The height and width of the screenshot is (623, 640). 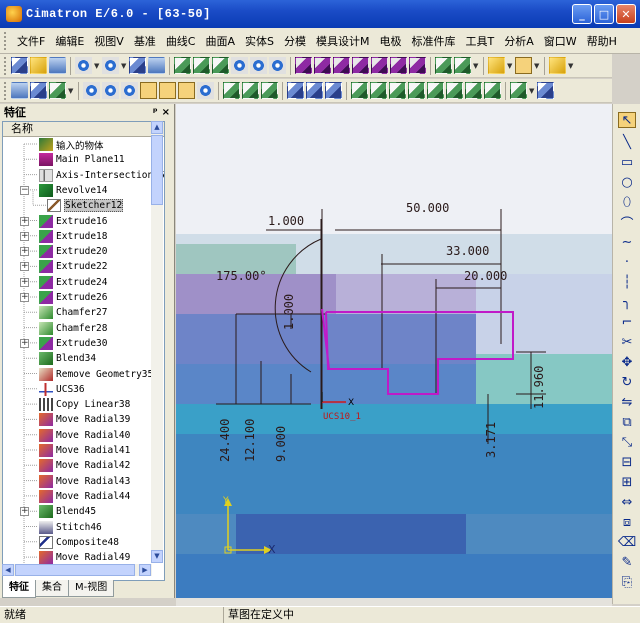 I want to click on menu-file: 文件F, so click(x=31, y=41).